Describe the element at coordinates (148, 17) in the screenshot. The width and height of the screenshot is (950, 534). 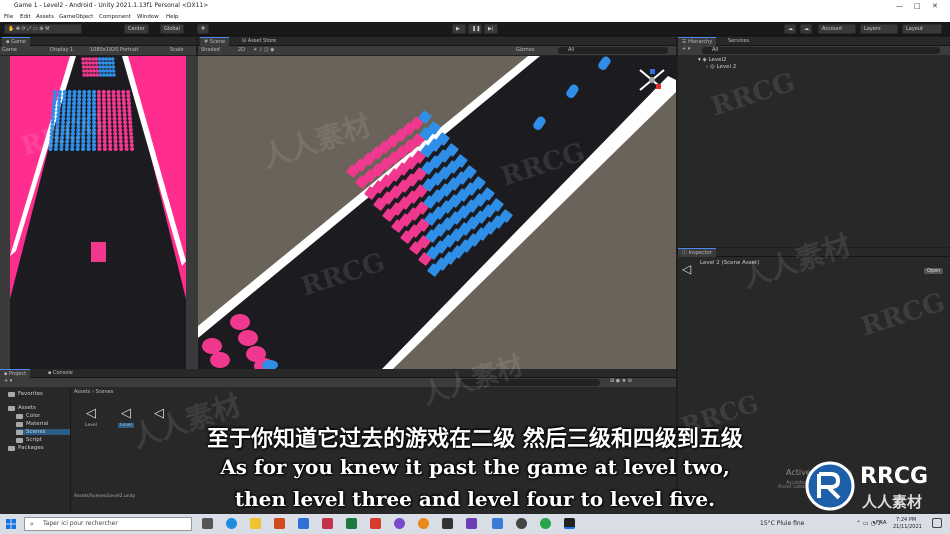
I see `menu-window: Window` at that location.